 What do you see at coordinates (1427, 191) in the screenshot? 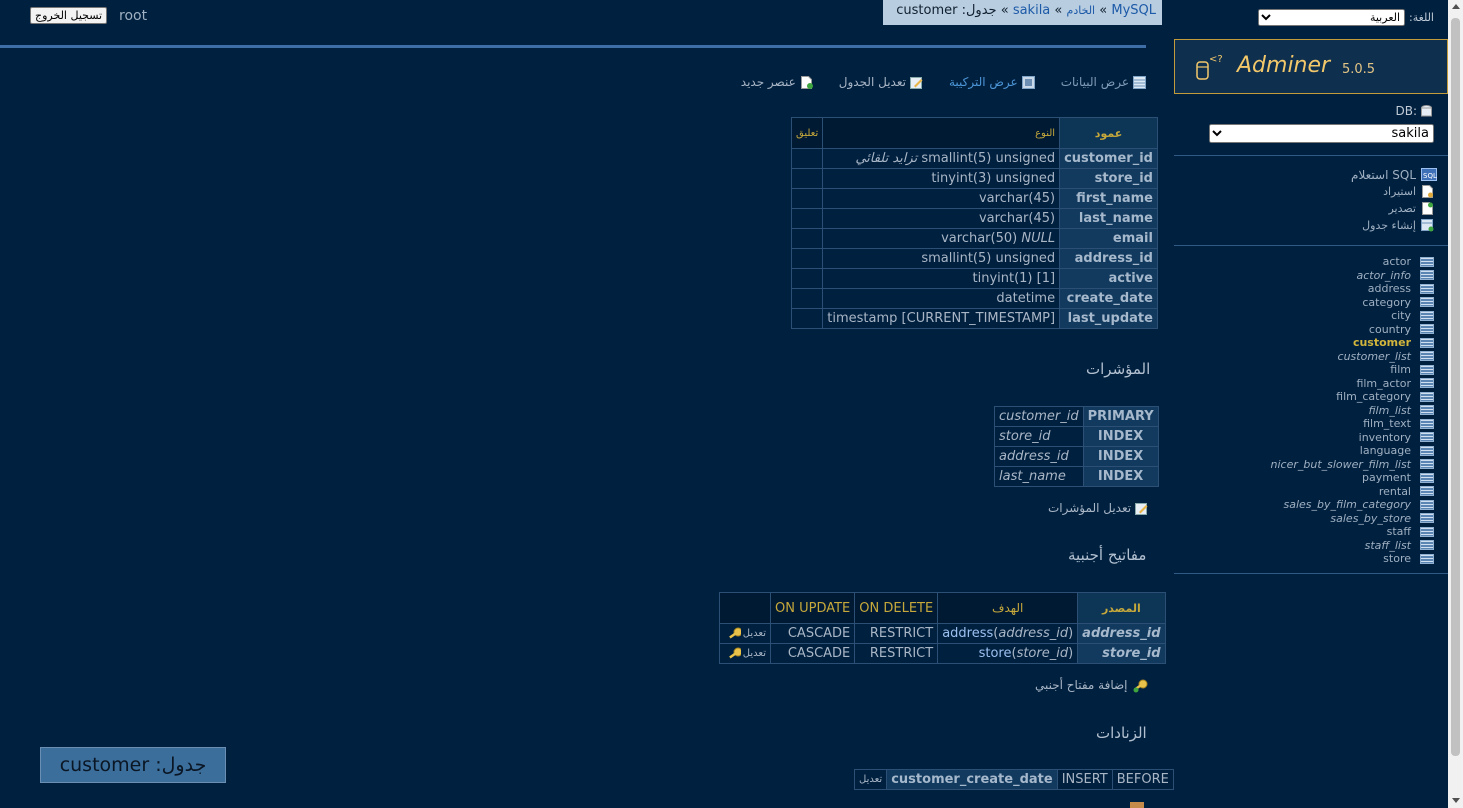
I see `import-icon` at bounding box center [1427, 191].